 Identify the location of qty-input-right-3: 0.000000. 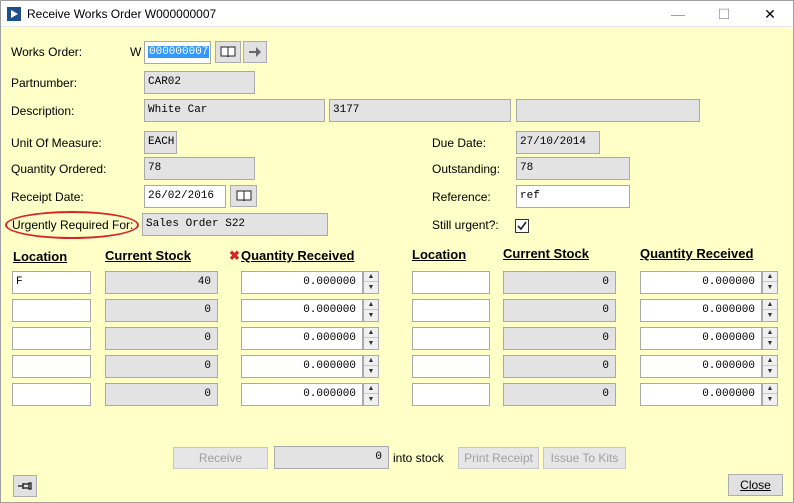
(701, 338).